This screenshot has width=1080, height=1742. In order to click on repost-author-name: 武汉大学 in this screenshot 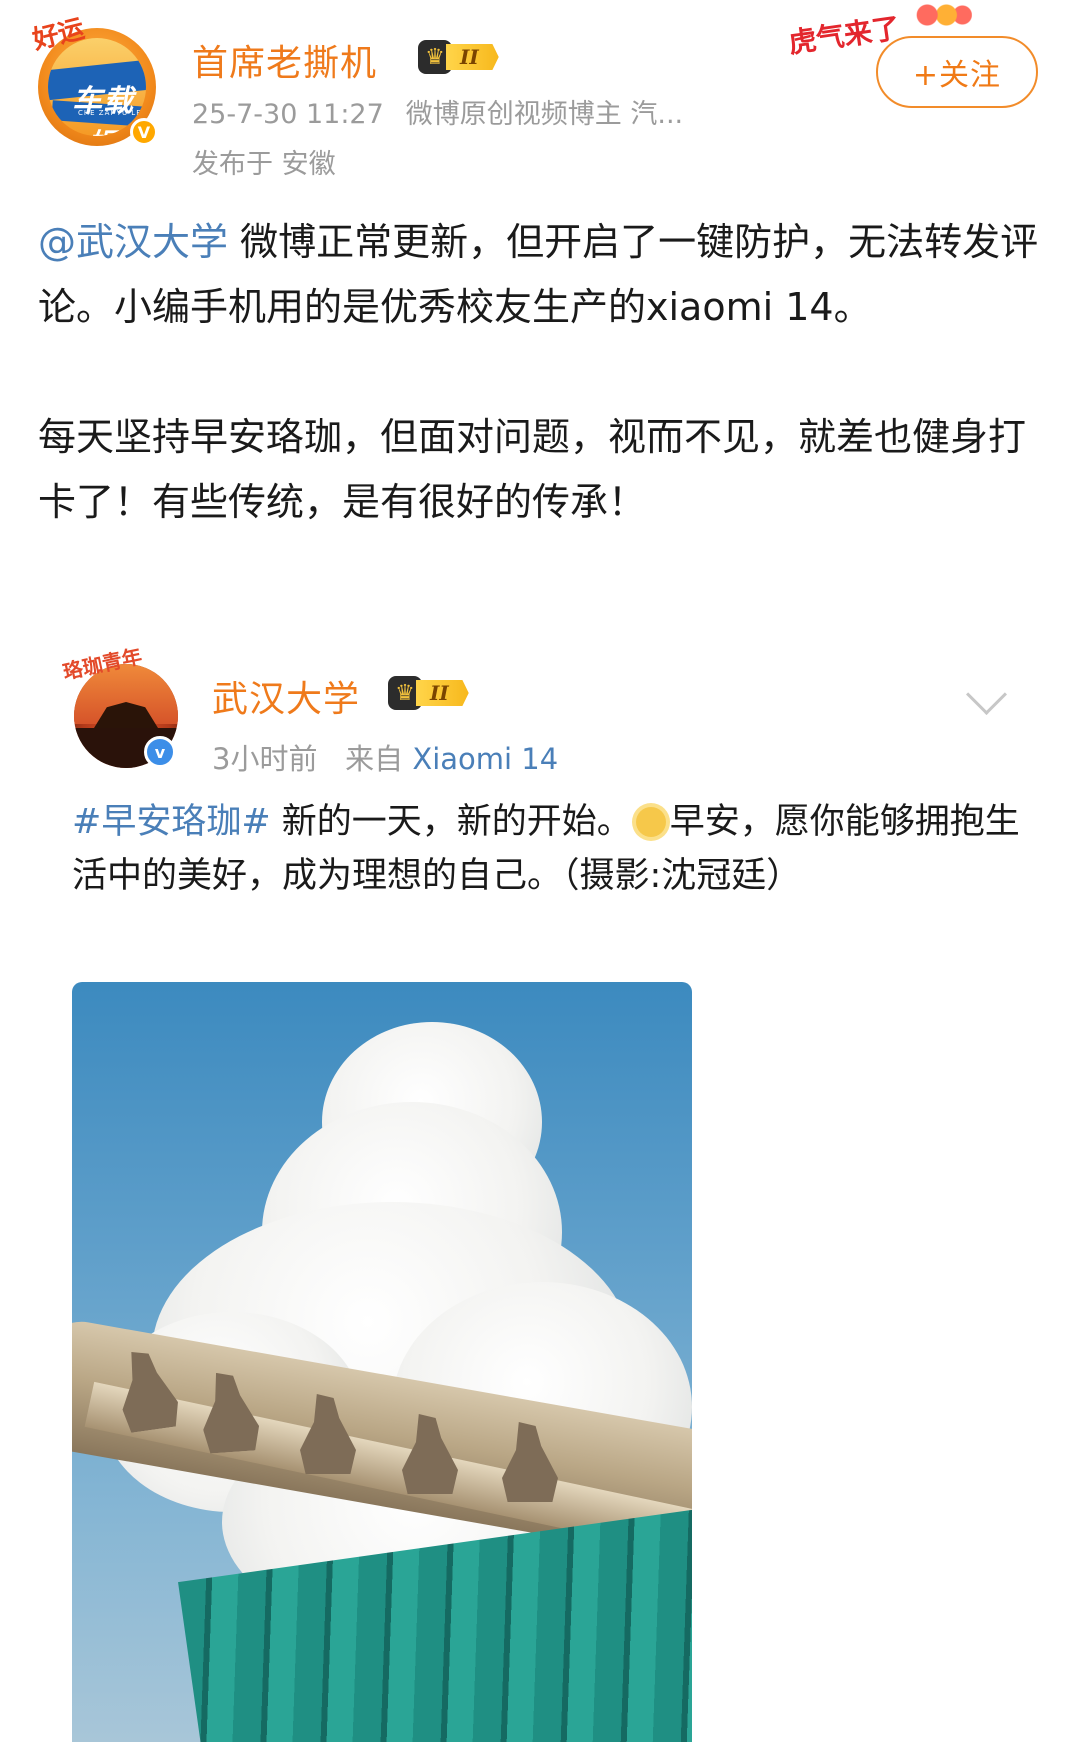, I will do `click(286, 696)`.